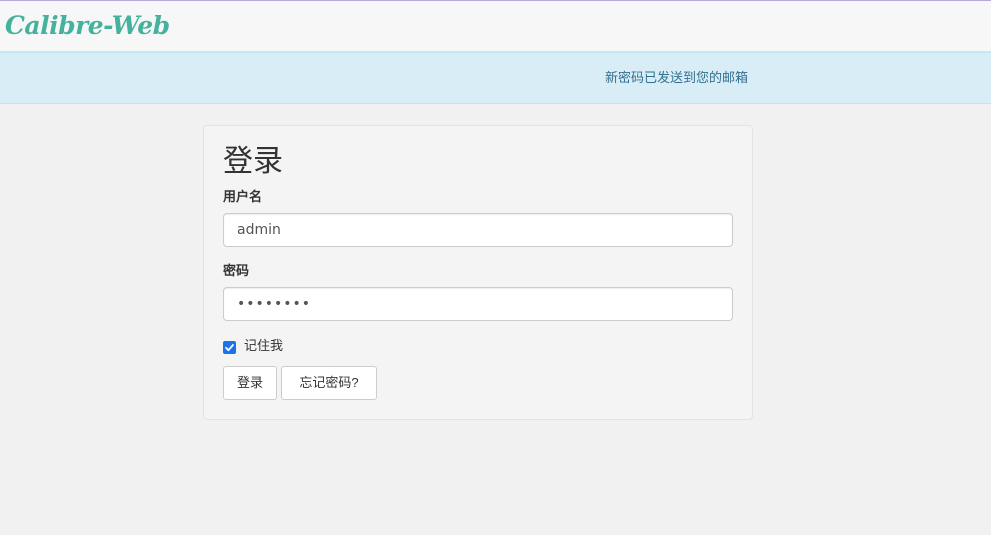 The image size is (991, 535). What do you see at coordinates (87, 26) in the screenshot?
I see `brand-logo: Calibre-Web` at bounding box center [87, 26].